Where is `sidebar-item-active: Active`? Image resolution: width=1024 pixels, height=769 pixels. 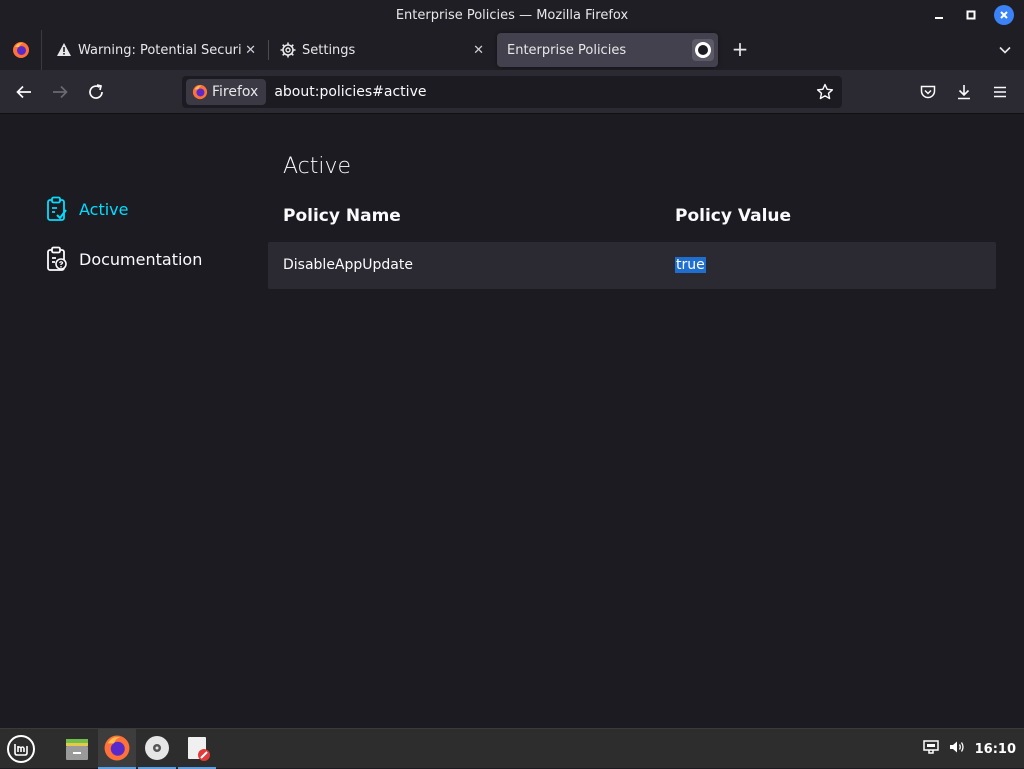 sidebar-item-active: Active is located at coordinates (87, 209).